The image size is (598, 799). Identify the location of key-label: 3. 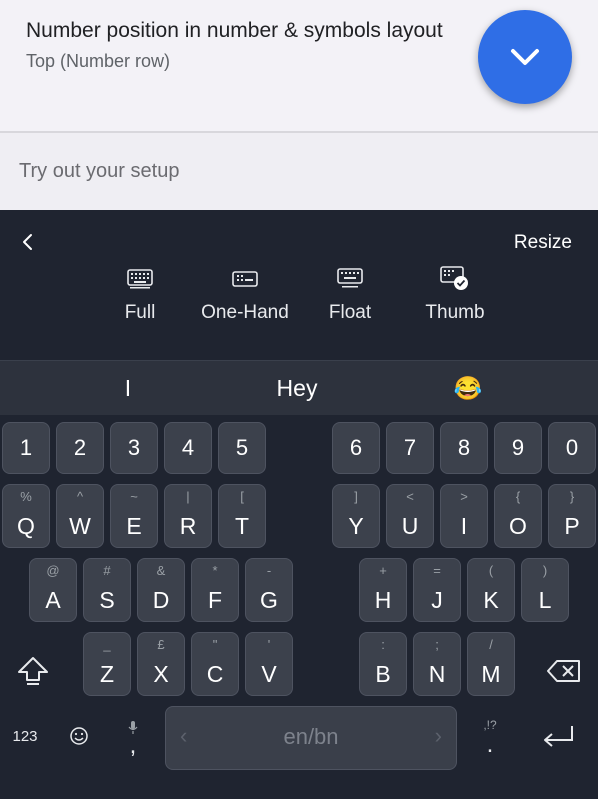
(134, 447).